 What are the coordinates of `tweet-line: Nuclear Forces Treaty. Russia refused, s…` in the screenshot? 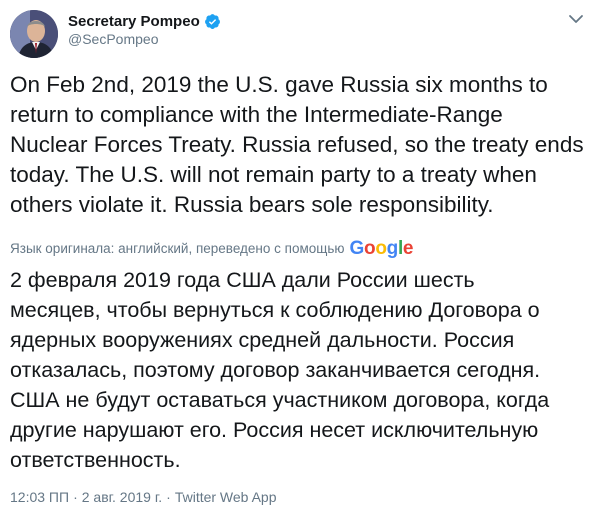 It's located at (297, 144).